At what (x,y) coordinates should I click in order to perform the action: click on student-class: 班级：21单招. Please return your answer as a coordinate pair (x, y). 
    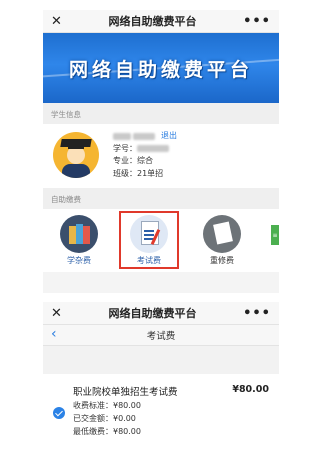
    Looking at the image, I should click on (138, 173).